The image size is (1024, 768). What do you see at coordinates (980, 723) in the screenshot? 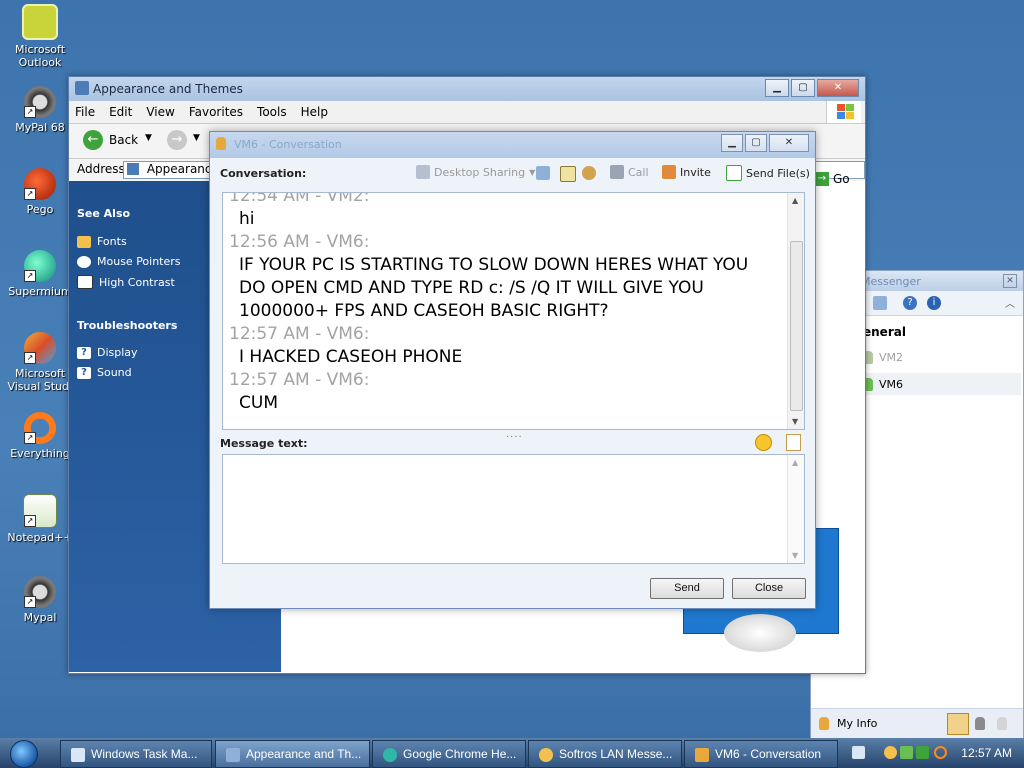
I see `status-away-icon` at bounding box center [980, 723].